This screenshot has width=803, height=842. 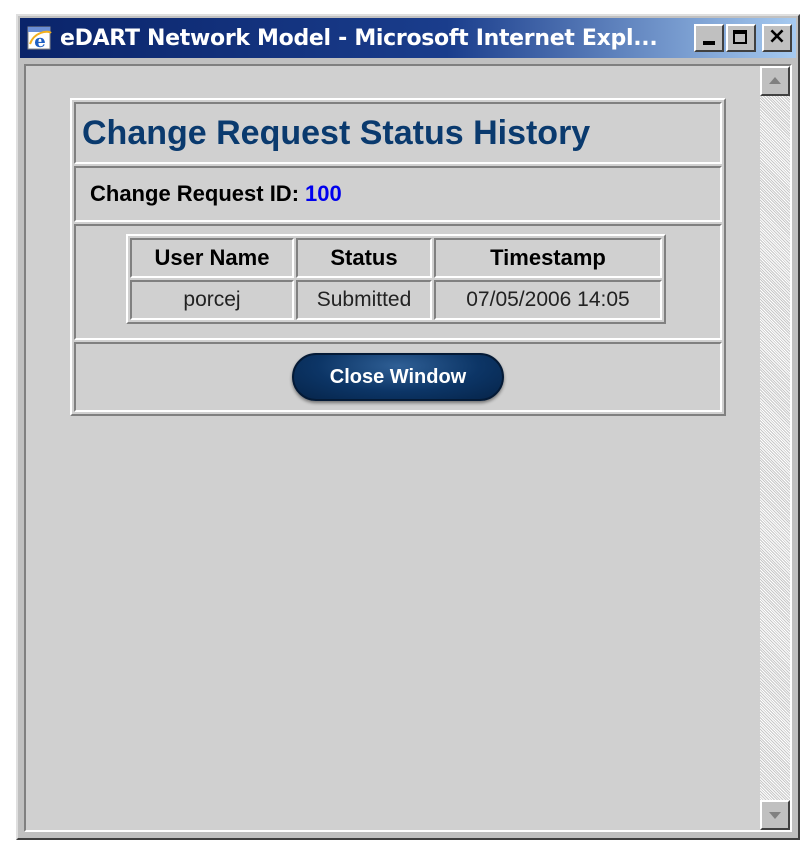 I want to click on column-header-timestamp: Timestamp, so click(x=548, y=258).